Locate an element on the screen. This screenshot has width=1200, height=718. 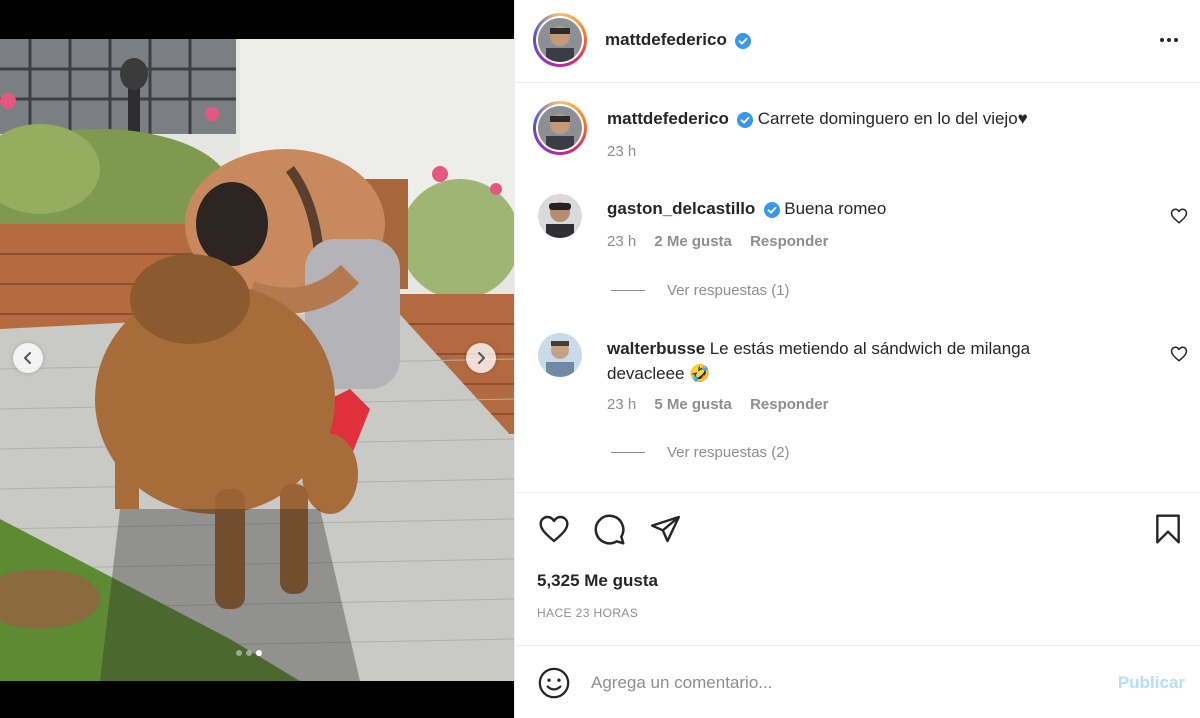
commenter-username: walterbusse is located at coordinates (656, 348).